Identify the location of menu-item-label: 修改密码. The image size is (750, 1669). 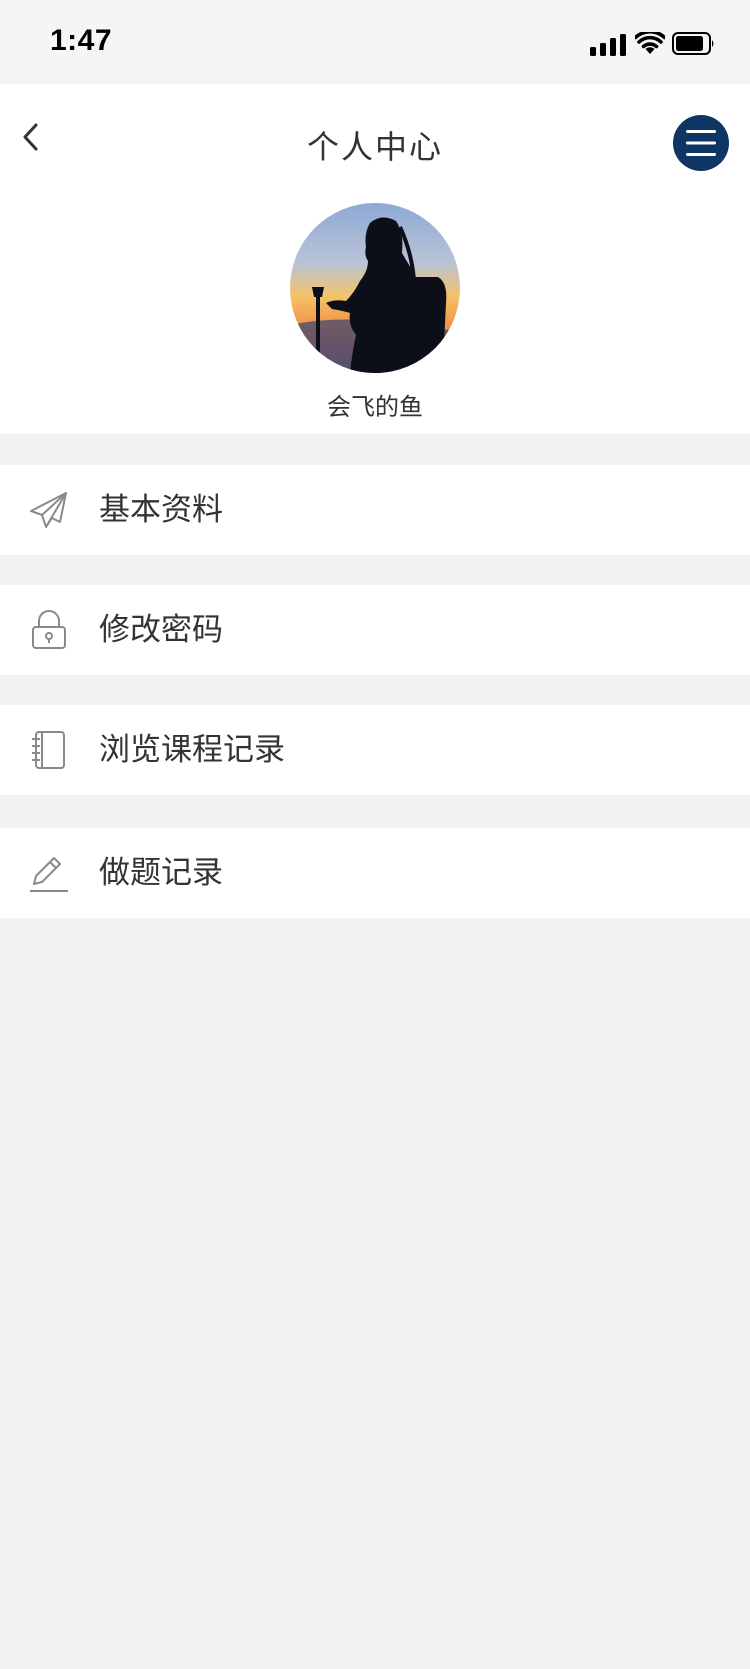
(161, 630).